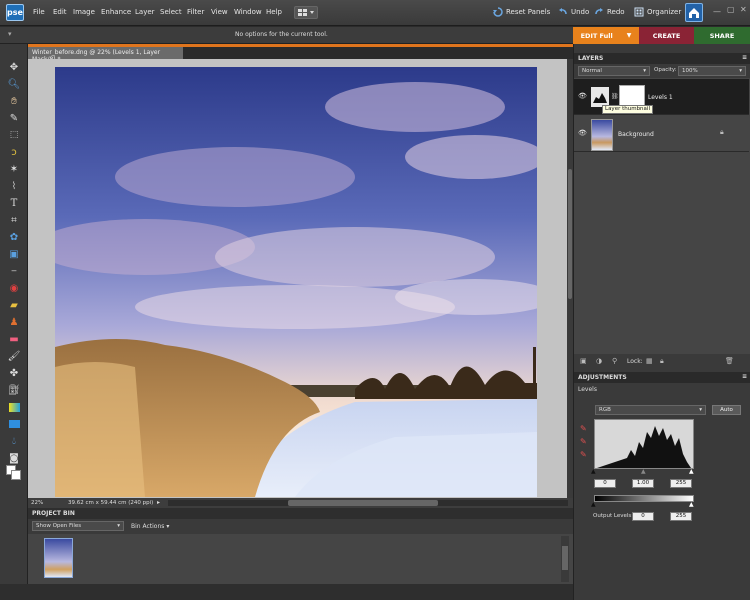  What do you see at coordinates (662, 377) in the screenshot?
I see `adjustments-panel-header: ADJUSTMENTS ≡` at bounding box center [662, 377].